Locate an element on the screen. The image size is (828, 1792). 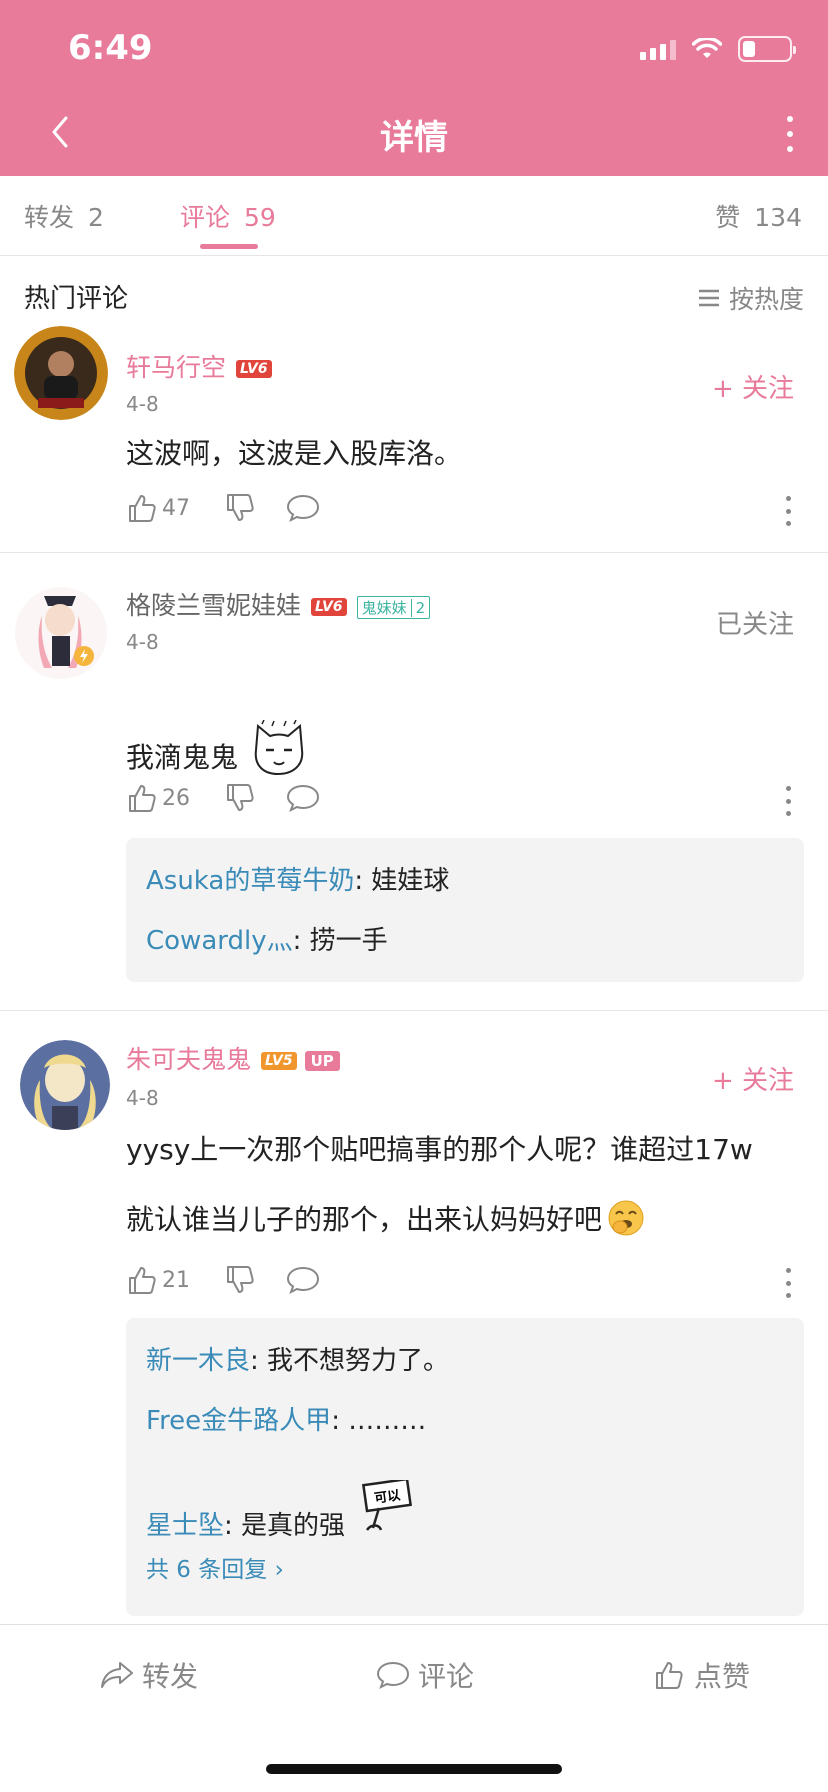
battery-icon is located at coordinates (767, 49).